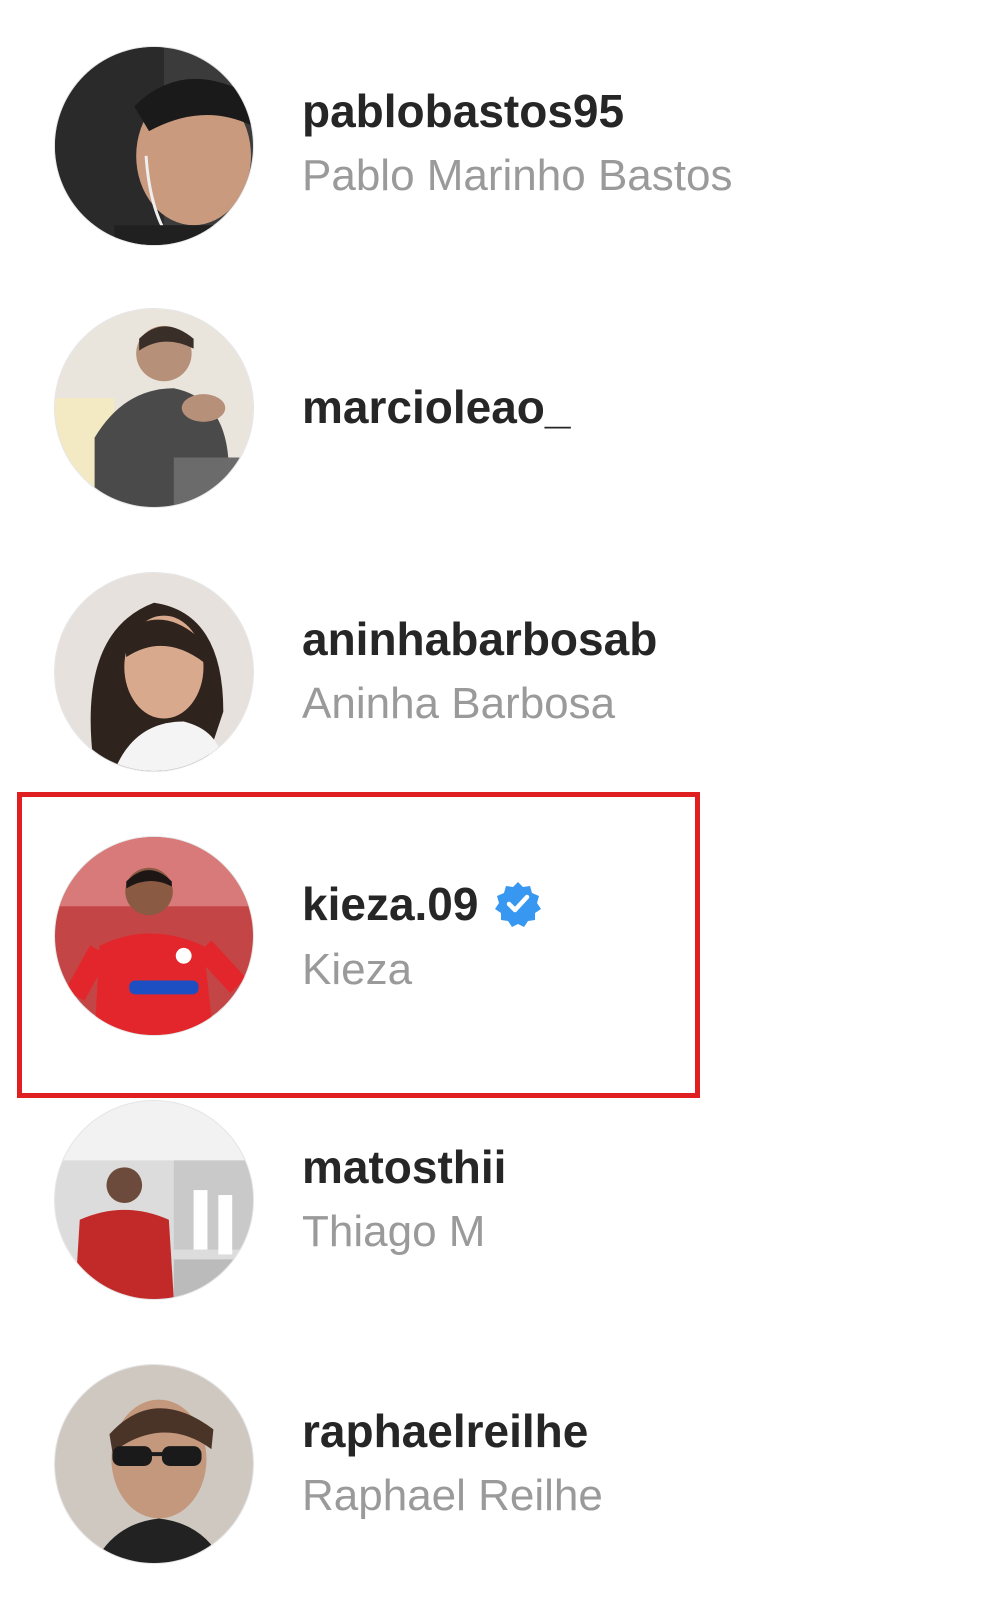 This screenshot has height=1623, width=984. I want to click on avatar-matosthii, so click(154, 1200).